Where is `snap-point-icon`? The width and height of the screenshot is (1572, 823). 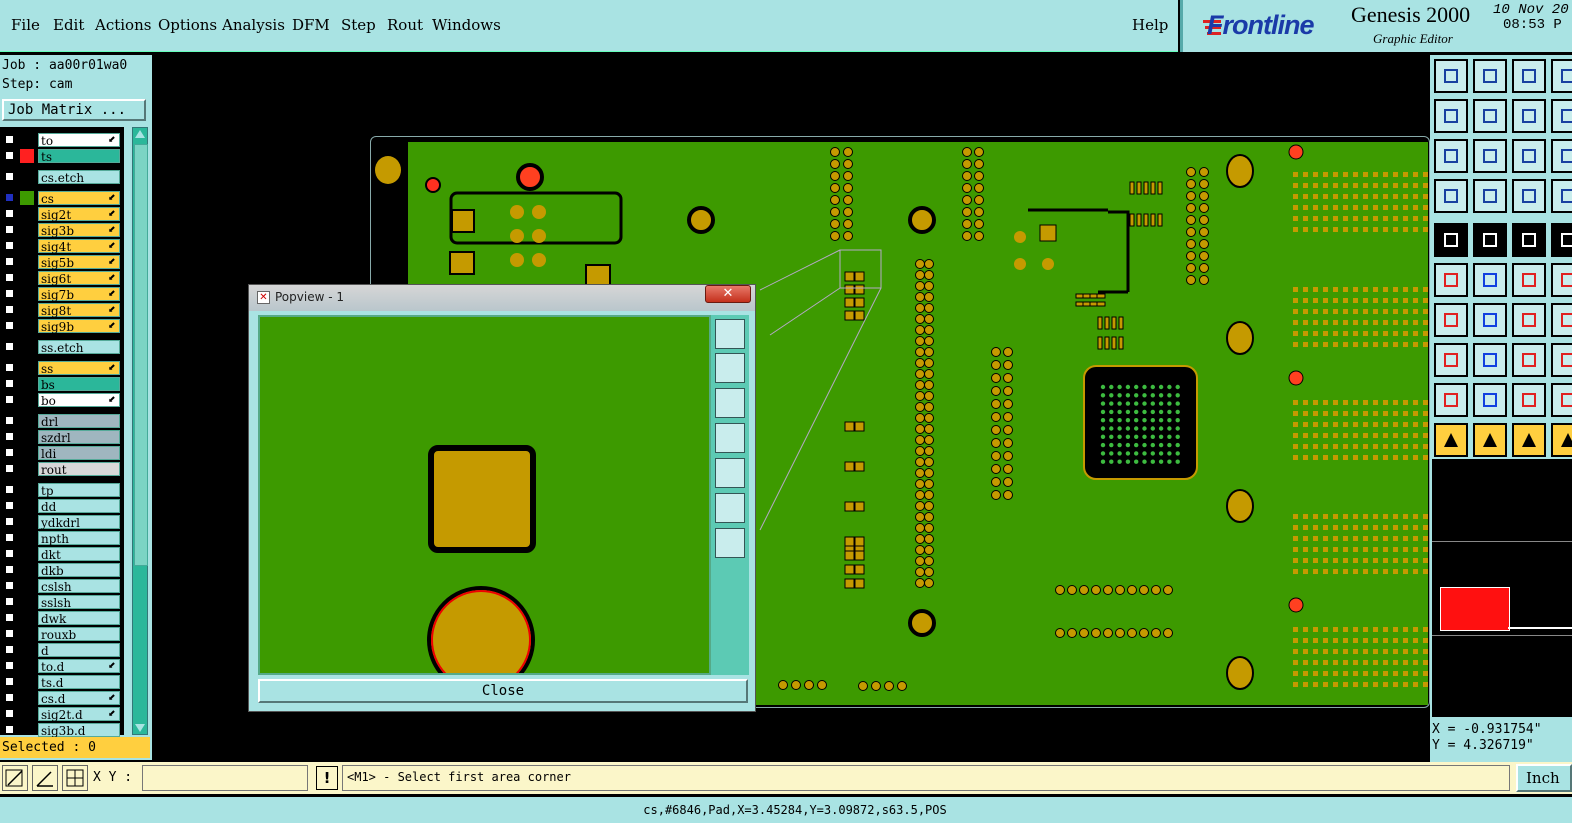 snap-point-icon is located at coordinates (1529, 280).